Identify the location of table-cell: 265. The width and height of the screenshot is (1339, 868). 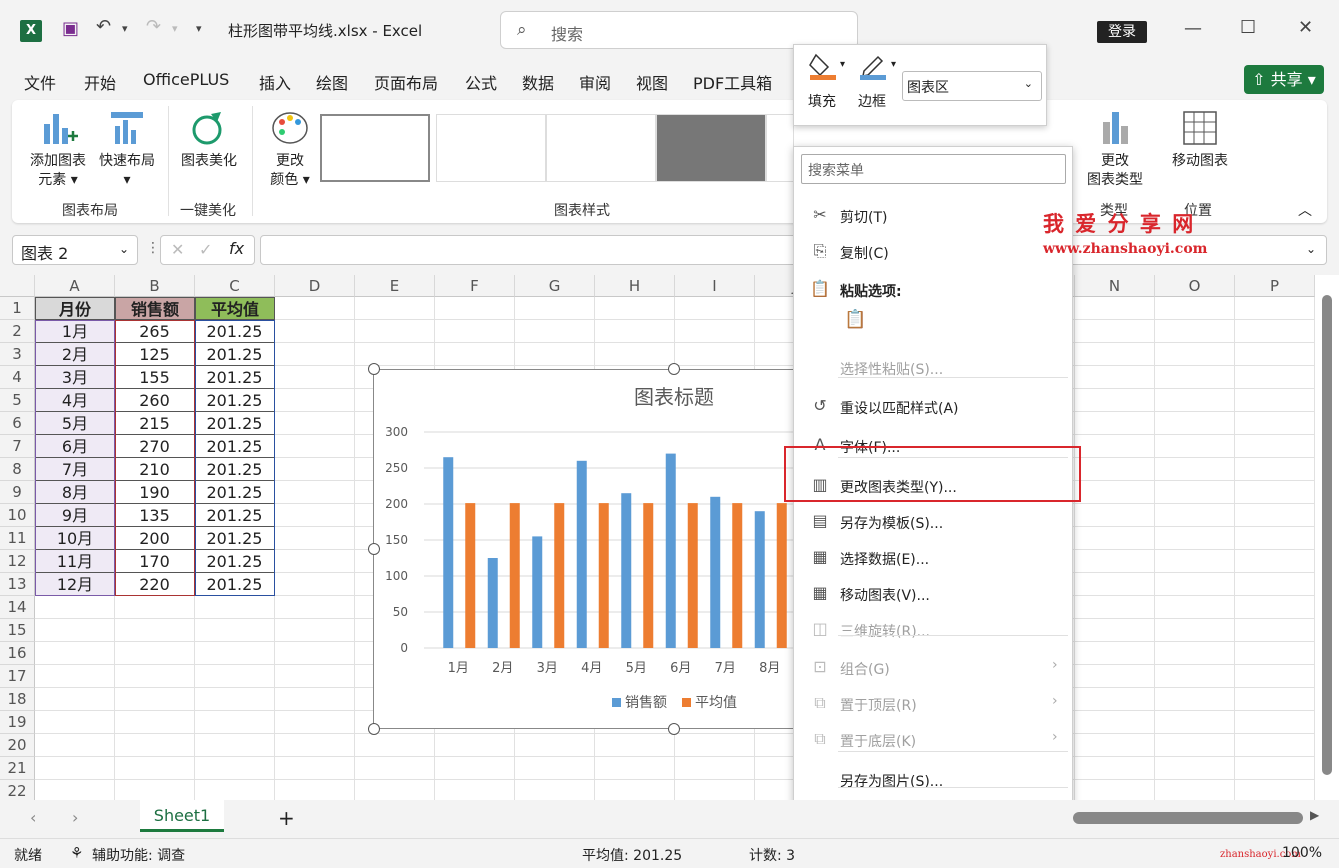
(155, 331).